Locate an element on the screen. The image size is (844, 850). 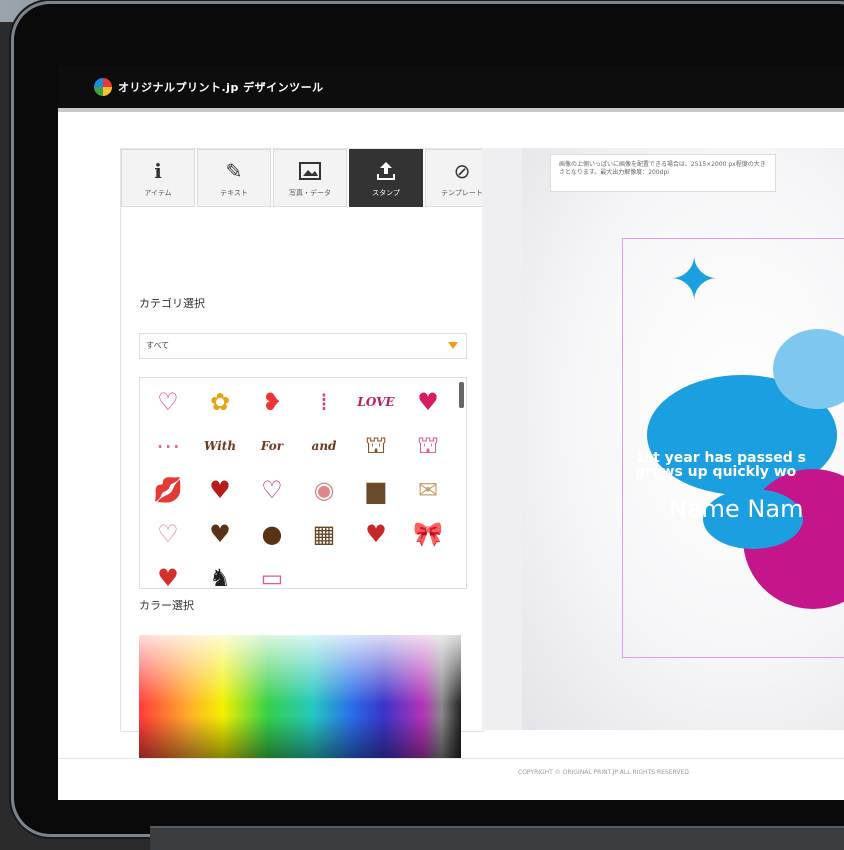
butterfly-graphic: ✦ is located at coordinates (694, 280).